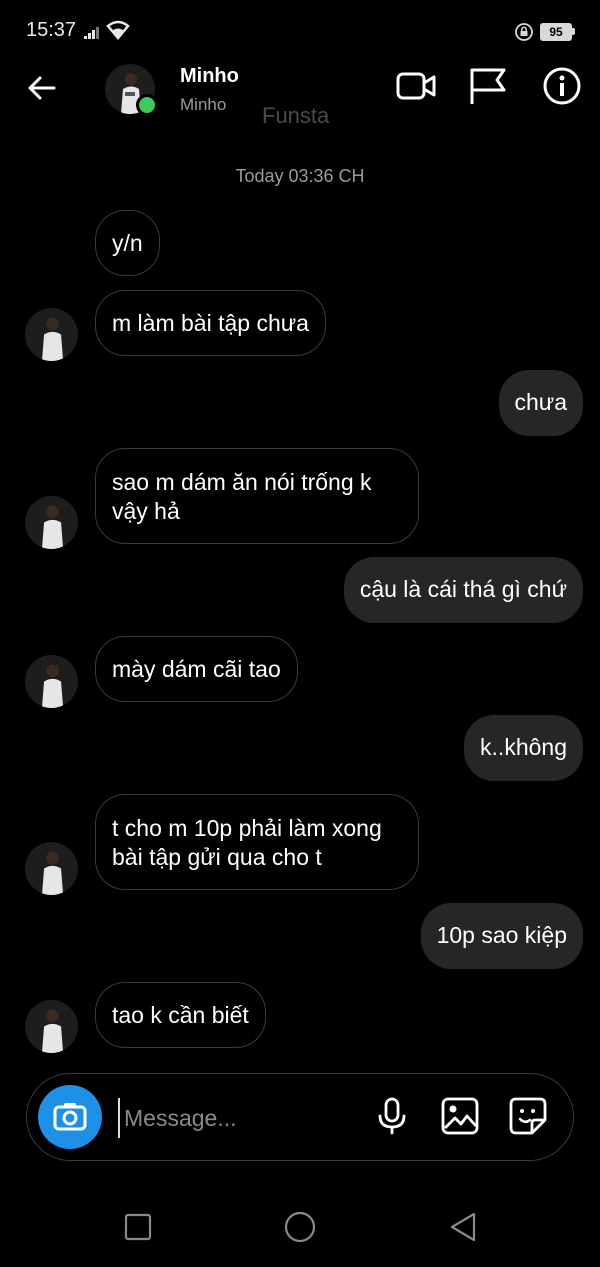 This screenshot has width=600, height=1267. Describe the element at coordinates (127, 243) in the screenshot. I see `message-bubble-incoming: y/n` at that location.